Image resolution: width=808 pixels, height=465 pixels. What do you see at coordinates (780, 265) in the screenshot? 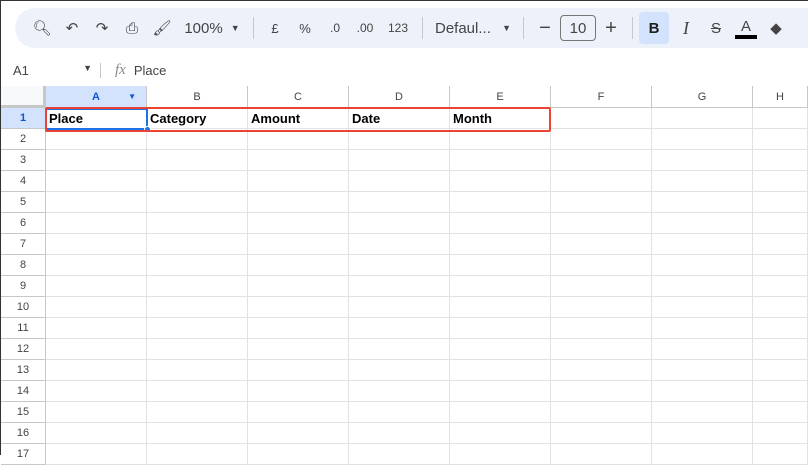
I see `cell-H8` at bounding box center [780, 265].